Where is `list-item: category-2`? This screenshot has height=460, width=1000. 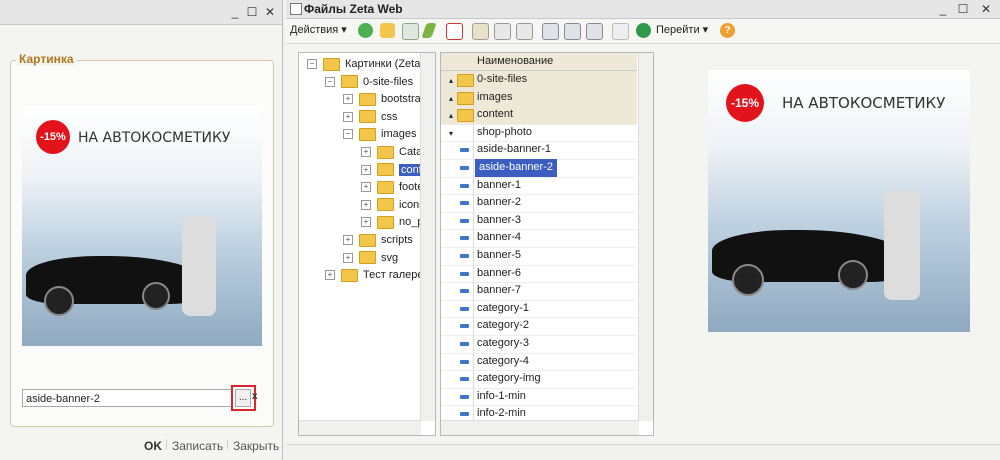
list-item: category-2 is located at coordinates (539, 326).